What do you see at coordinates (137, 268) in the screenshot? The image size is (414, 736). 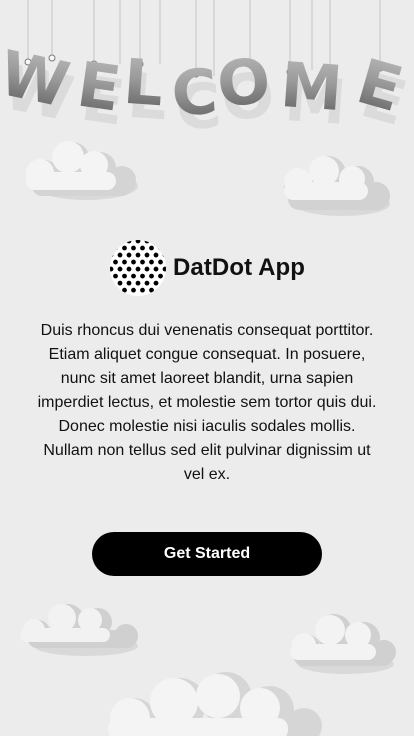 I see `polka-dot-logo-icon` at bounding box center [137, 268].